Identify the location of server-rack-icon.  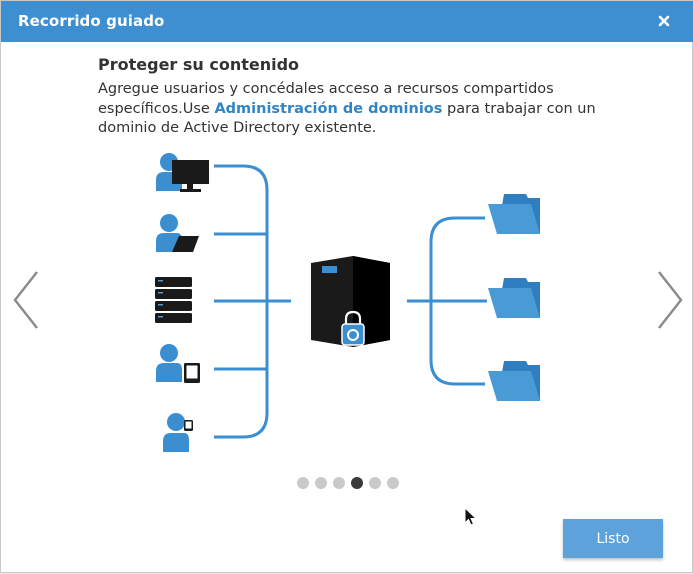
(173, 300).